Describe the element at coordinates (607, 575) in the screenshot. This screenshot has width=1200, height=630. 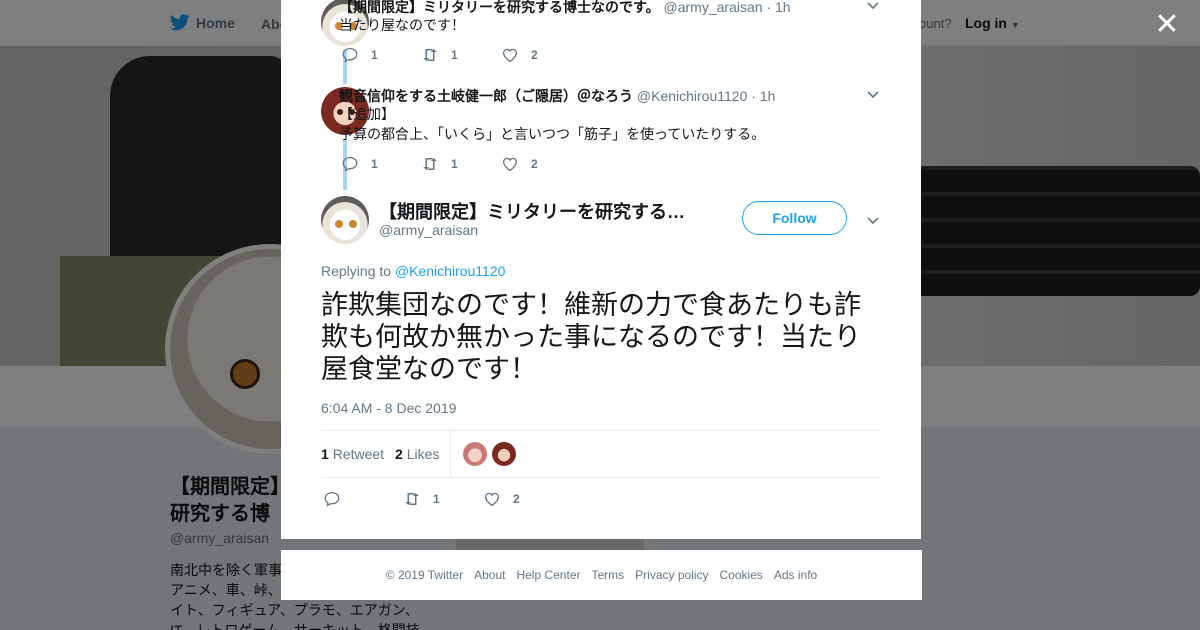
I see `footer-link-terms: Terms` at that location.